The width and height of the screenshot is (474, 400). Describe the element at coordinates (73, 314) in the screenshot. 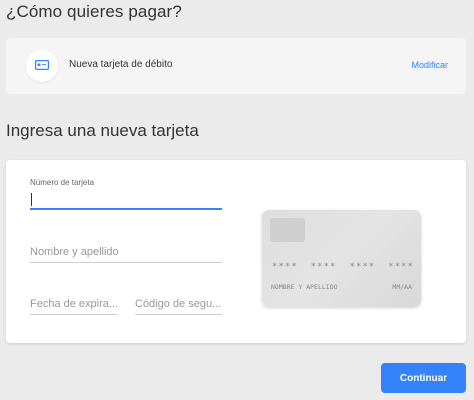

I see `expiry-underline` at that location.